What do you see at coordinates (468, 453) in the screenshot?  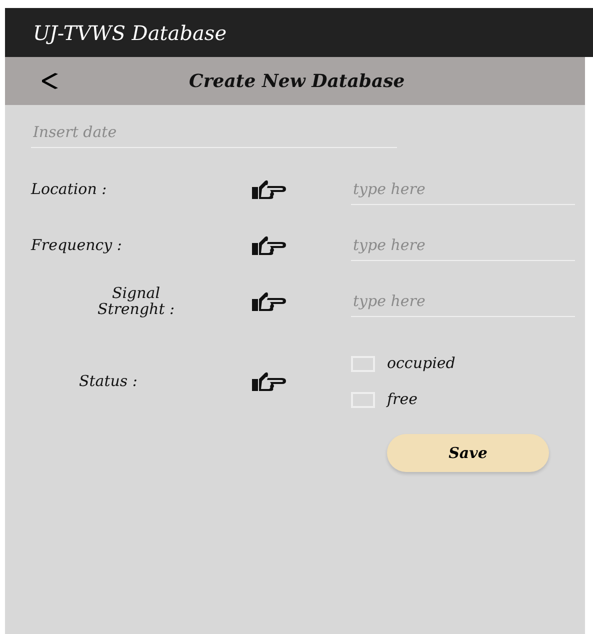 I see `save-button: Save` at bounding box center [468, 453].